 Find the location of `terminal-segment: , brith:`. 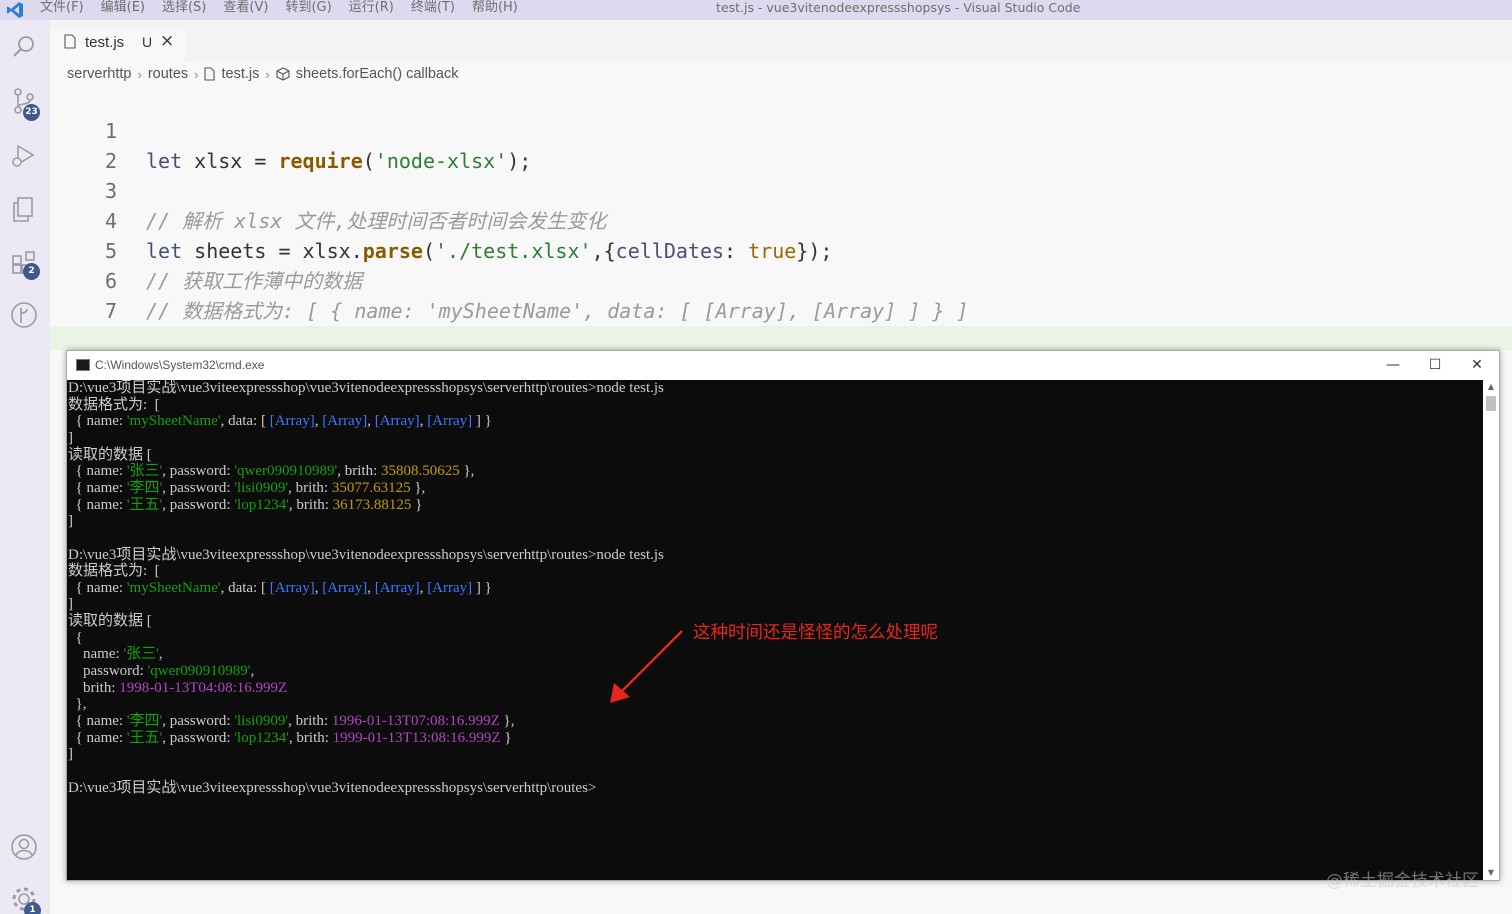

terminal-segment: , brith: is located at coordinates (310, 487).